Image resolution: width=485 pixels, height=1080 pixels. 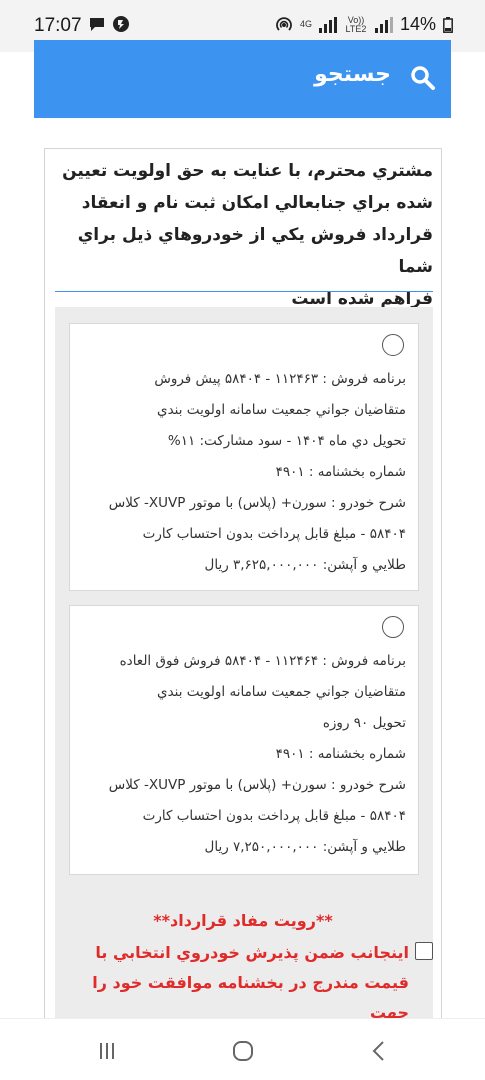 I want to click on option-line: تحويل دي ماه ۱۴۰۴ - سود مشاركت: ۱۱%, so click(x=286, y=441).